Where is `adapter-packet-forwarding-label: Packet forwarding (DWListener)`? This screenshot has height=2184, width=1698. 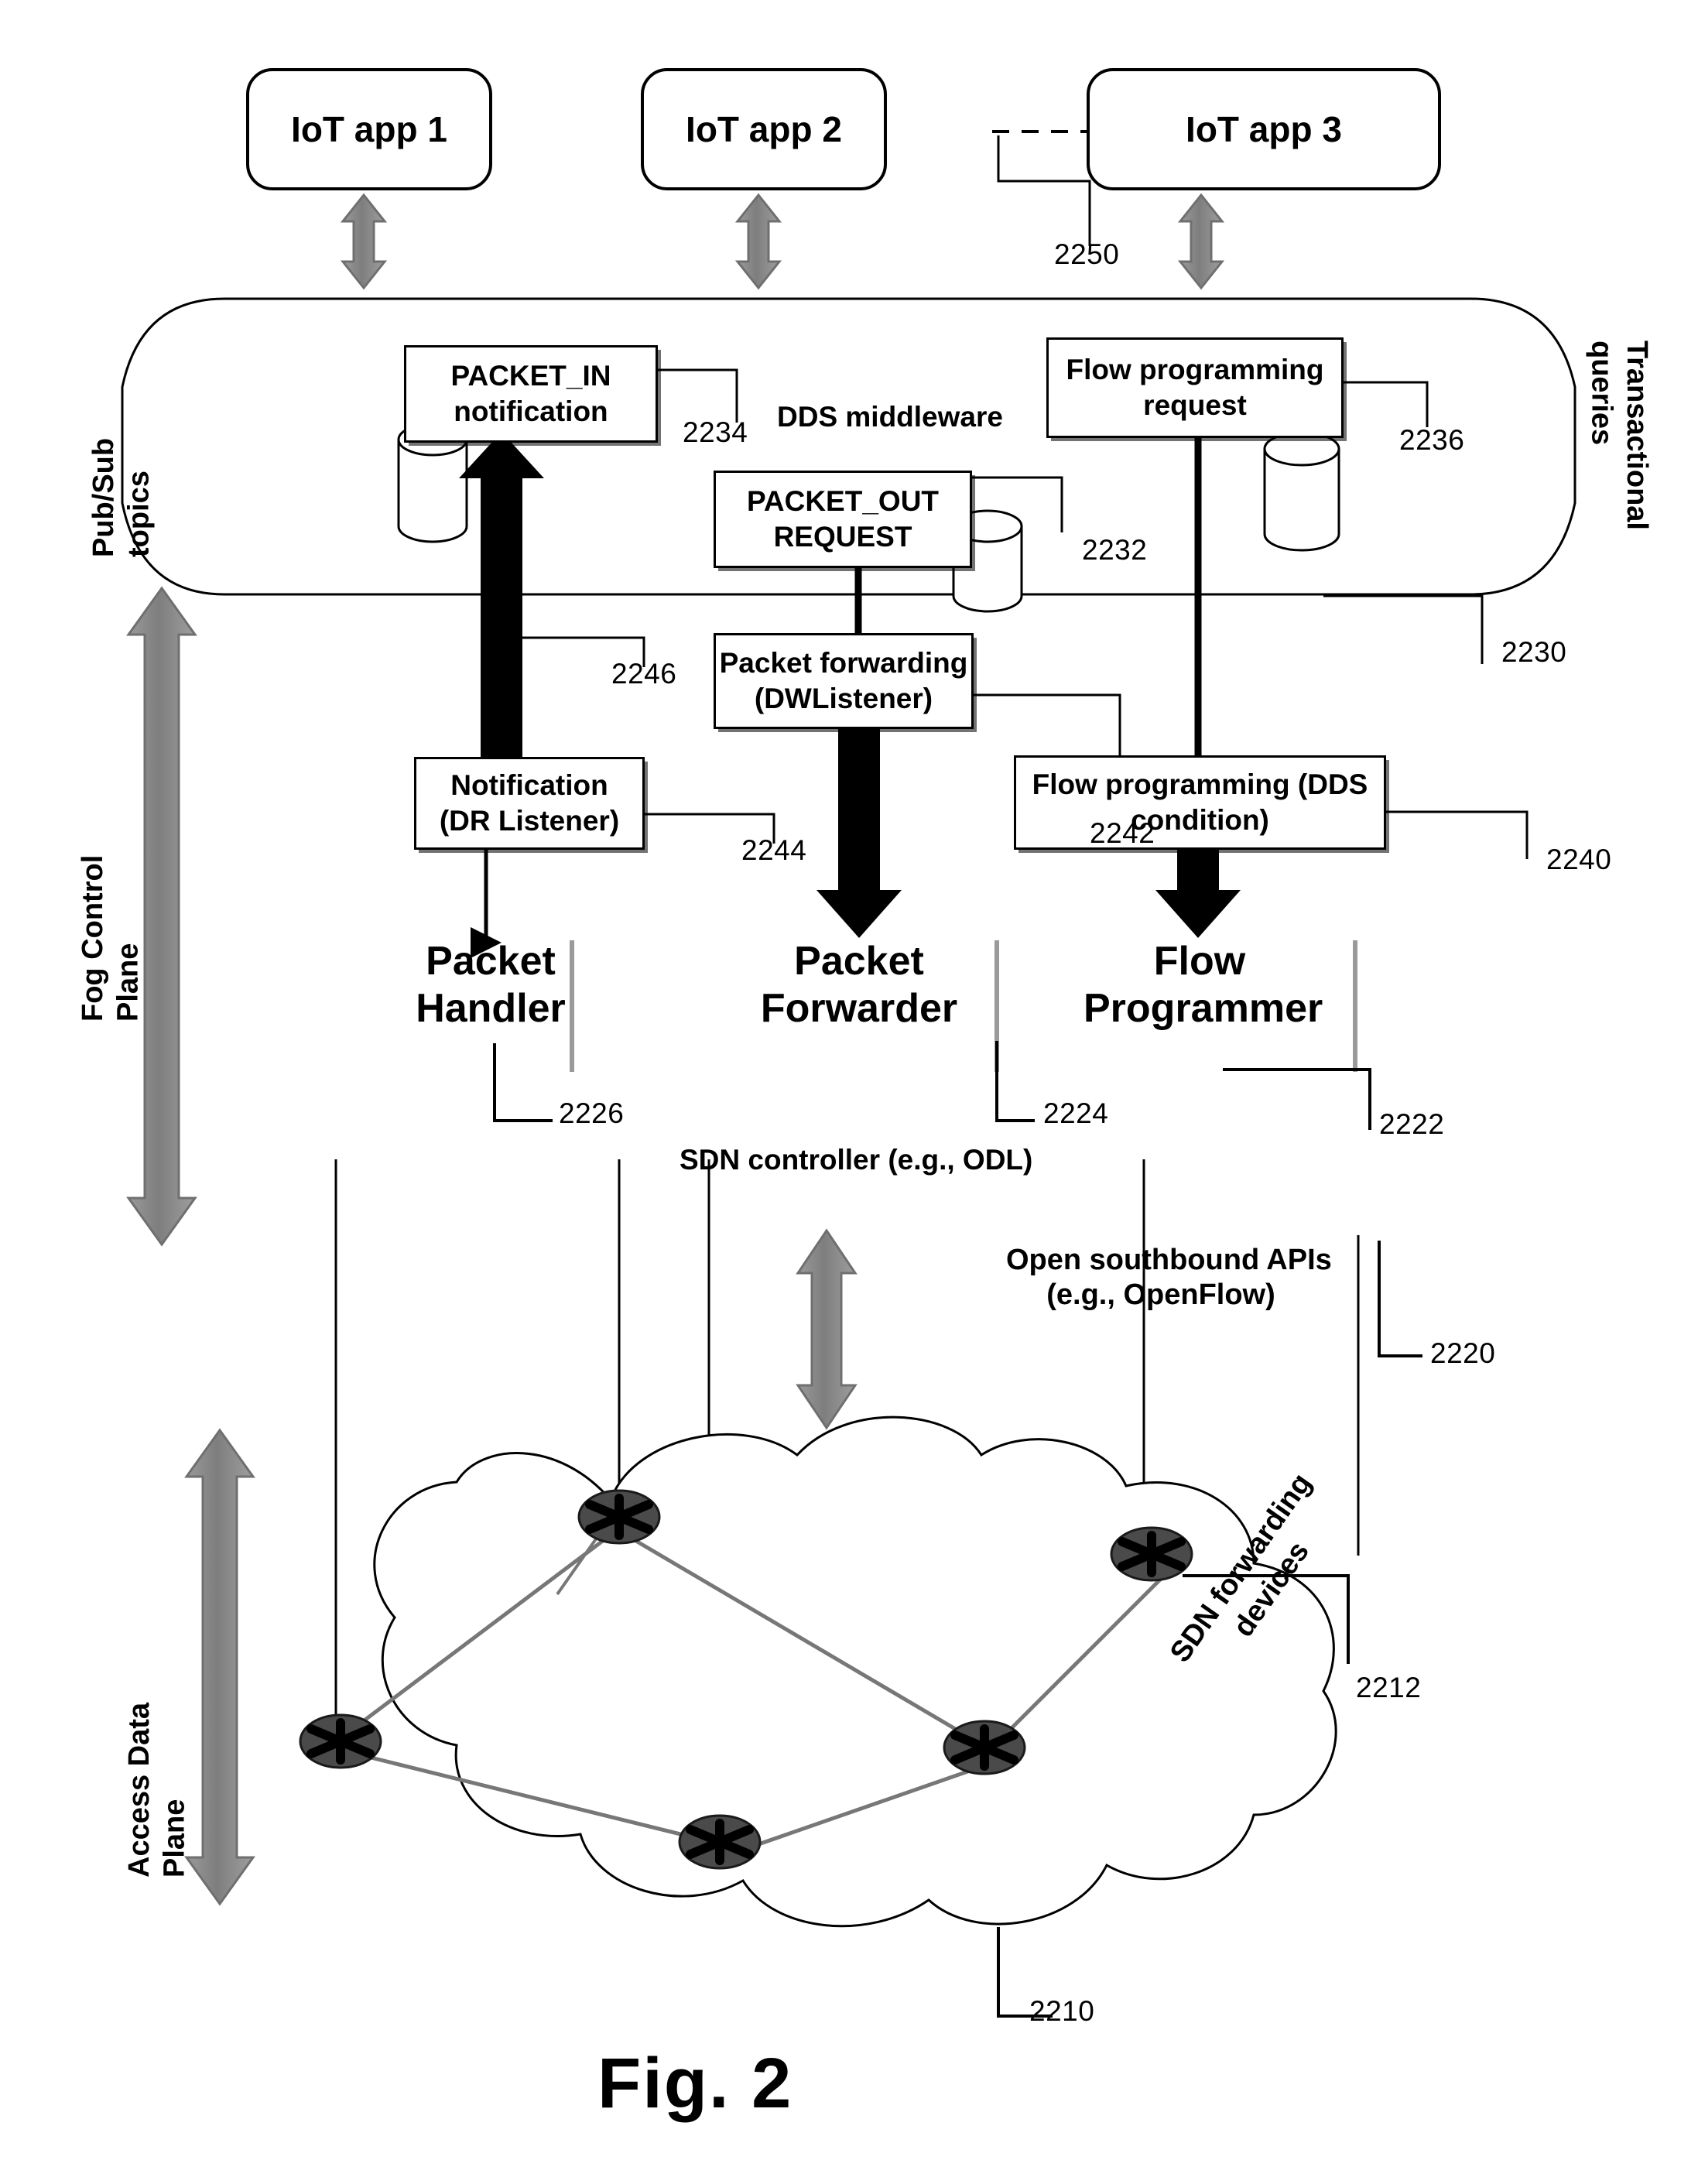
adapter-packet-forwarding-label: Packet forwarding (DWListener) is located at coordinates (844, 680).